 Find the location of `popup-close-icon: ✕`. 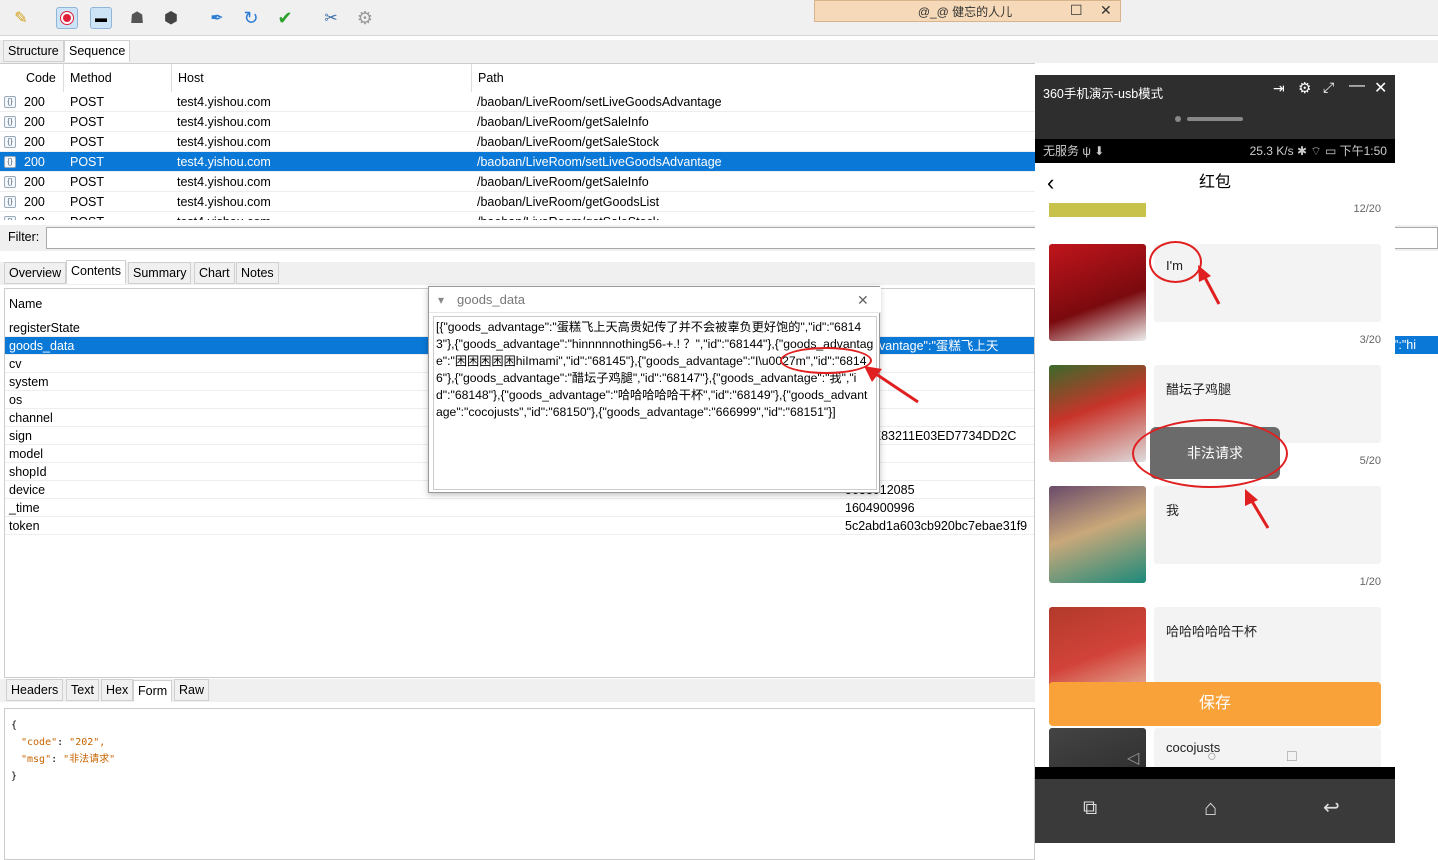

popup-close-icon: ✕ is located at coordinates (863, 300).